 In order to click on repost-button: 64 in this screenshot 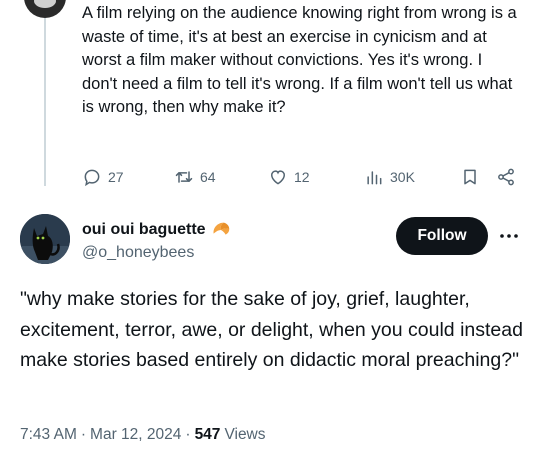, I will do `click(195, 177)`.